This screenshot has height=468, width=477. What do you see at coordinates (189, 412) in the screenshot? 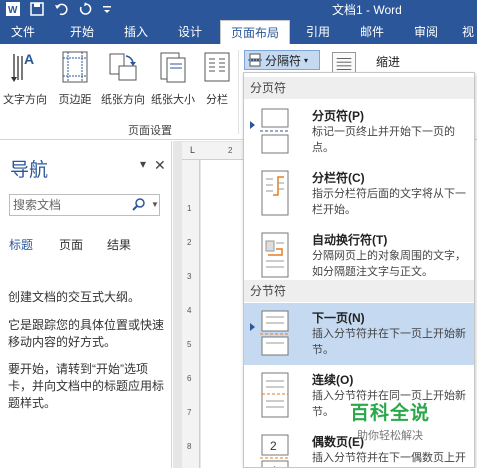
I see `ruler-mark: 7` at bounding box center [189, 412].